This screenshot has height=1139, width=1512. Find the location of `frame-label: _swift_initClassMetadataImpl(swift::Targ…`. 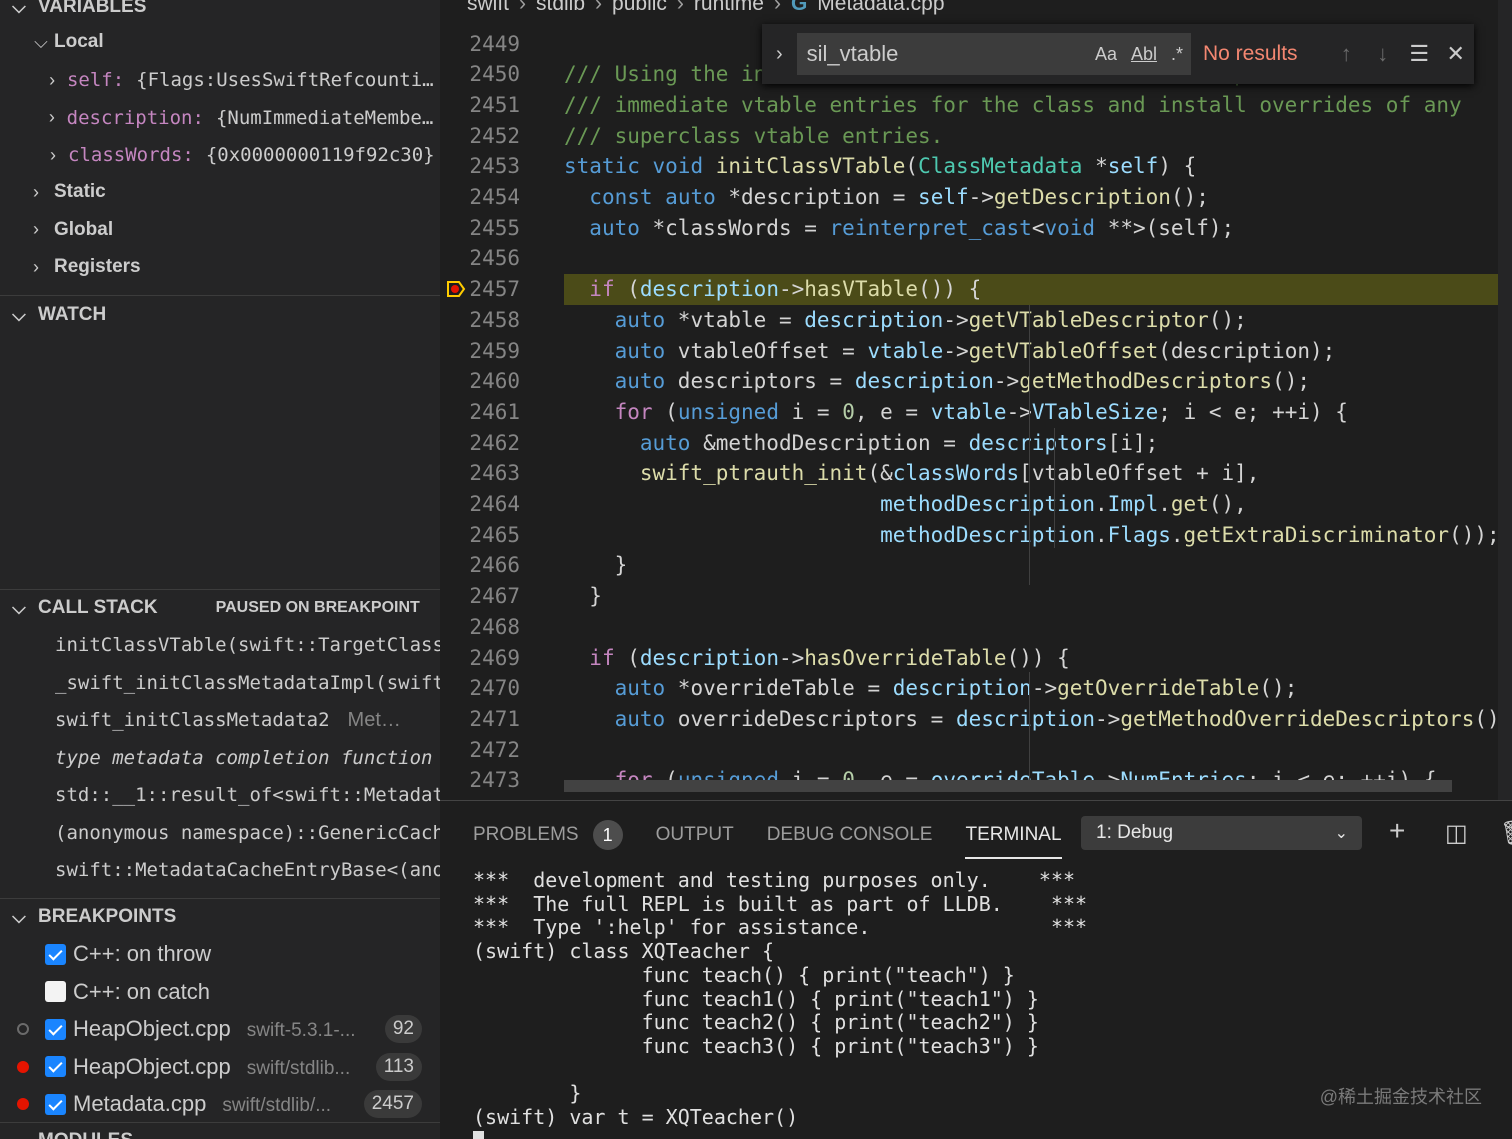

frame-label: _swift_initClassMetadataImpl(swift::Targ… is located at coordinates (247, 682).